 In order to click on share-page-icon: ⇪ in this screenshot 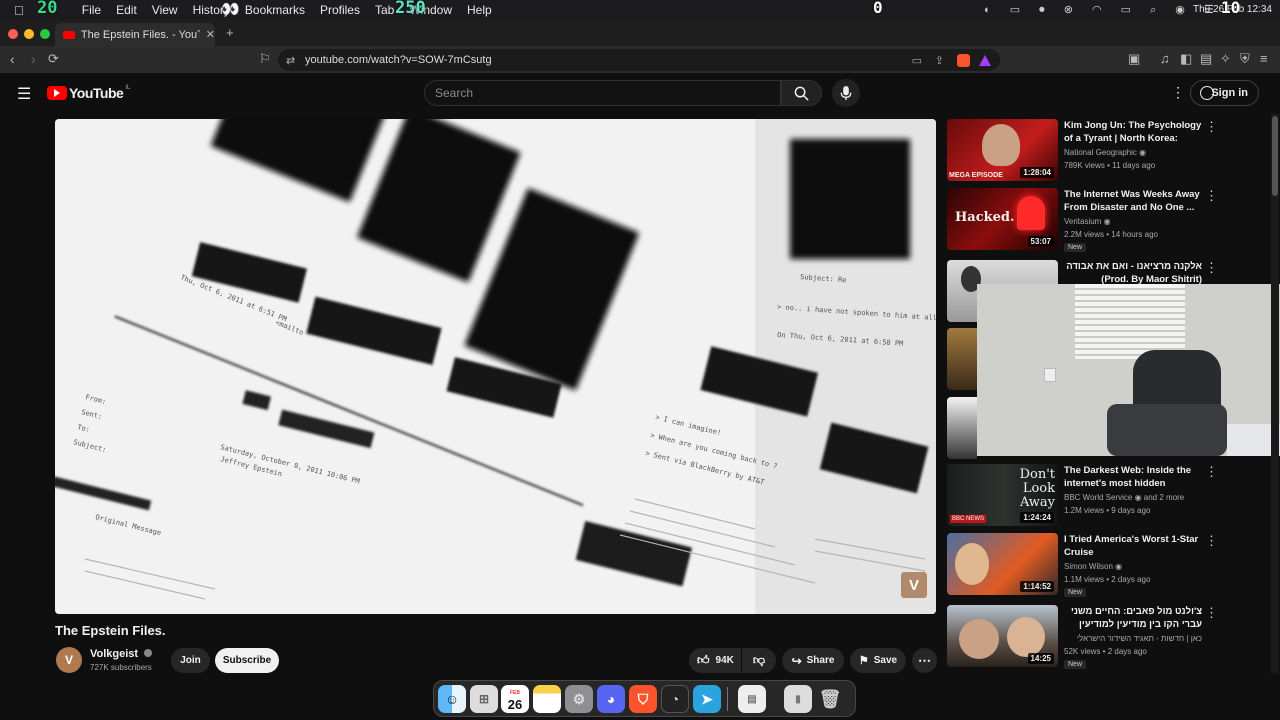, I will do `click(939, 60)`.